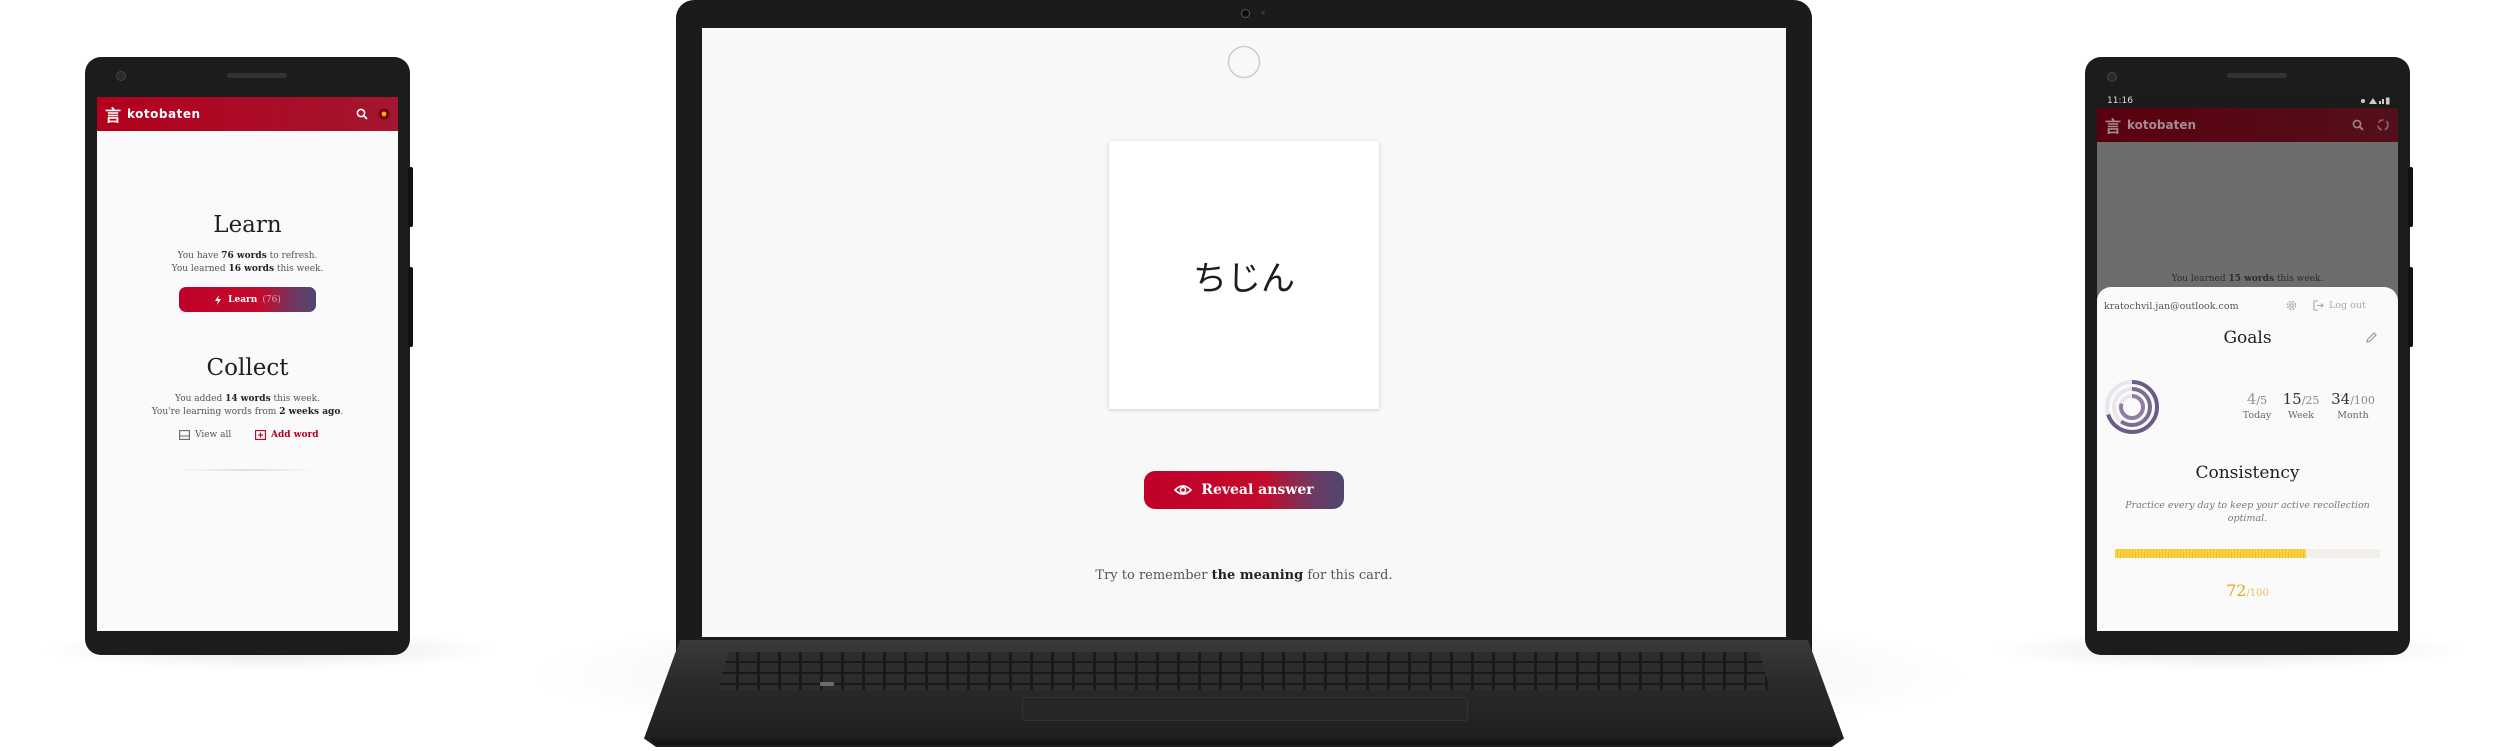 Image resolution: width=2500 pixels, height=751 pixels. What do you see at coordinates (2301, 415) in the screenshot?
I see `goal-week-label: Week` at bounding box center [2301, 415].